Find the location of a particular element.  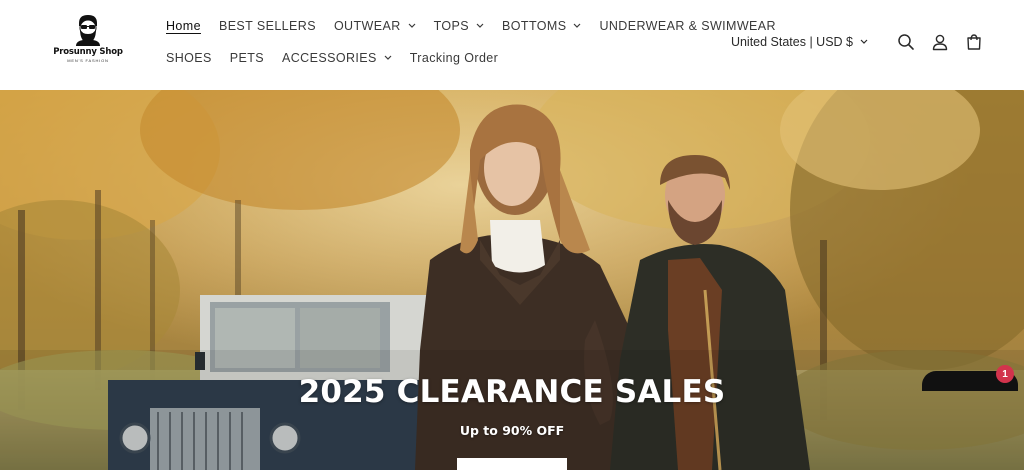

nav-item-tops: TOPS is located at coordinates (459, 26).